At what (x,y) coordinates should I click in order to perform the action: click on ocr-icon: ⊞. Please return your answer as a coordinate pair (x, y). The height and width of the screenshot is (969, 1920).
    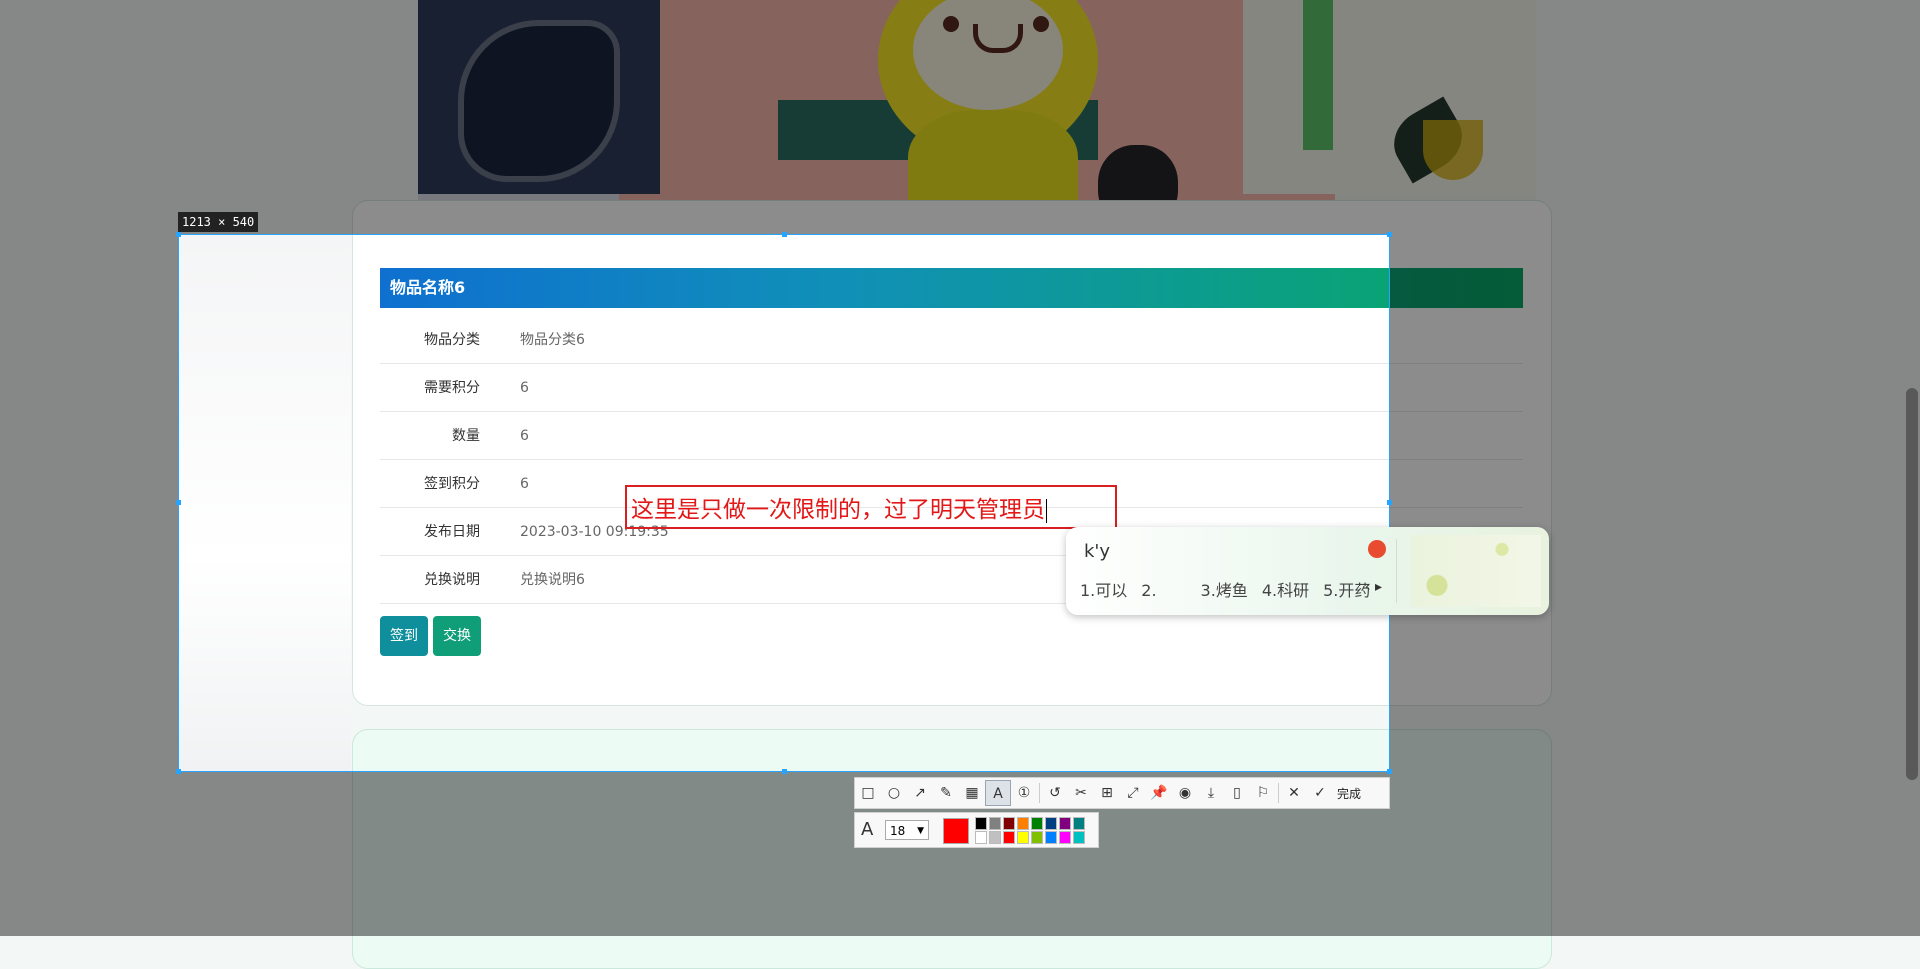
    Looking at the image, I should click on (1107, 793).